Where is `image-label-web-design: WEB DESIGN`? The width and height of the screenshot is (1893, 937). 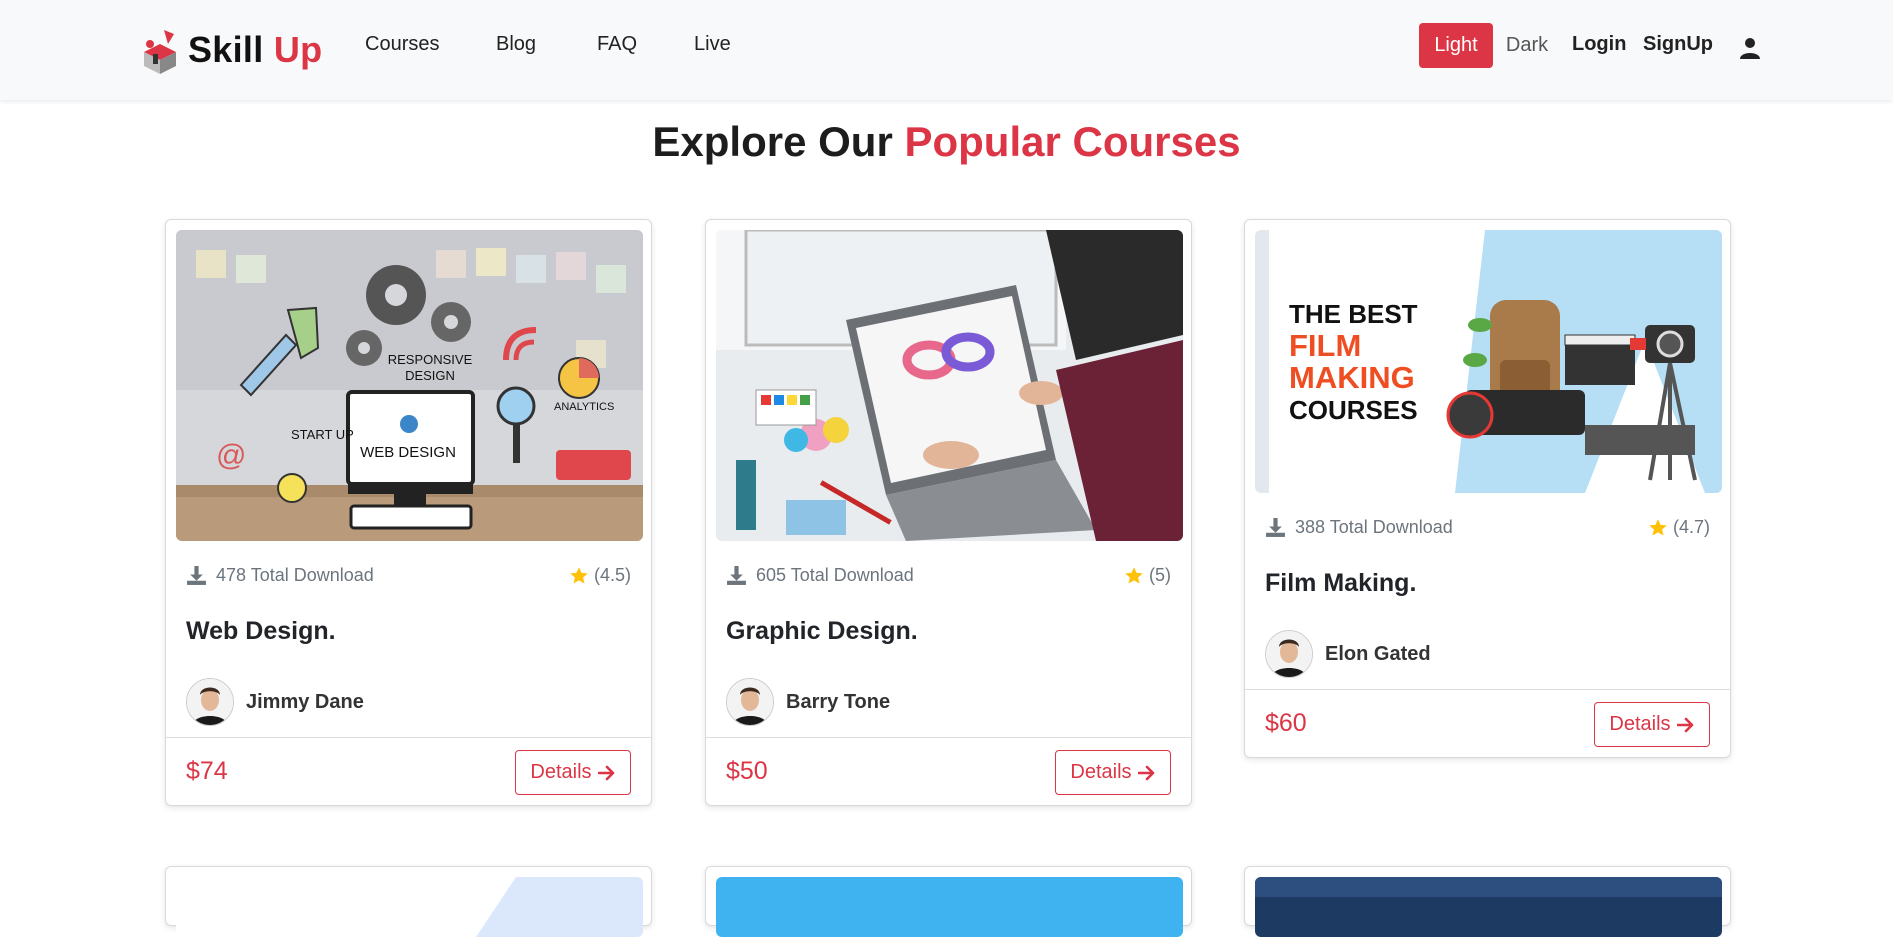
image-label-web-design: WEB DESIGN is located at coordinates (408, 452).